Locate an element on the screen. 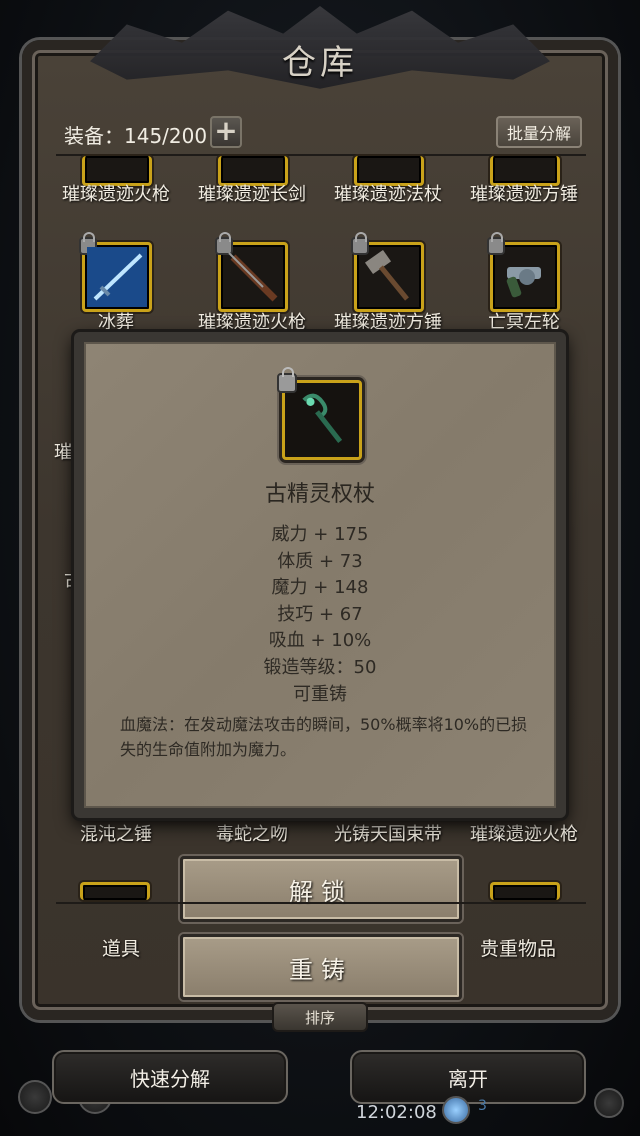  notification-count: 3 is located at coordinates (482, 1106).